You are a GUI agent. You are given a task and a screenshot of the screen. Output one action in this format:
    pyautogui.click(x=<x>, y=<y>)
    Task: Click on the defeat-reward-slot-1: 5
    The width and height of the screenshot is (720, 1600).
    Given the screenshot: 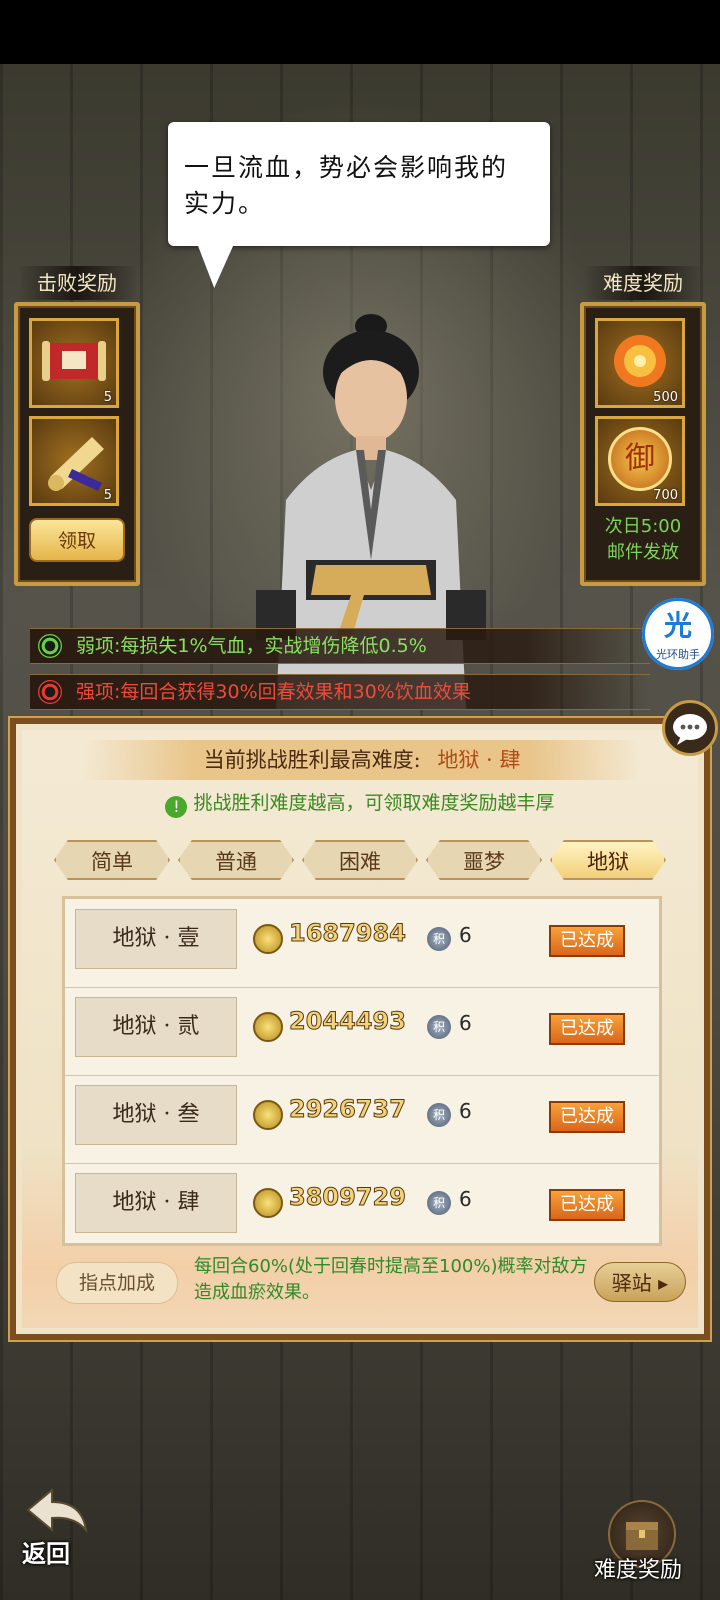 What is the action you would take?
    pyautogui.click(x=74, y=363)
    